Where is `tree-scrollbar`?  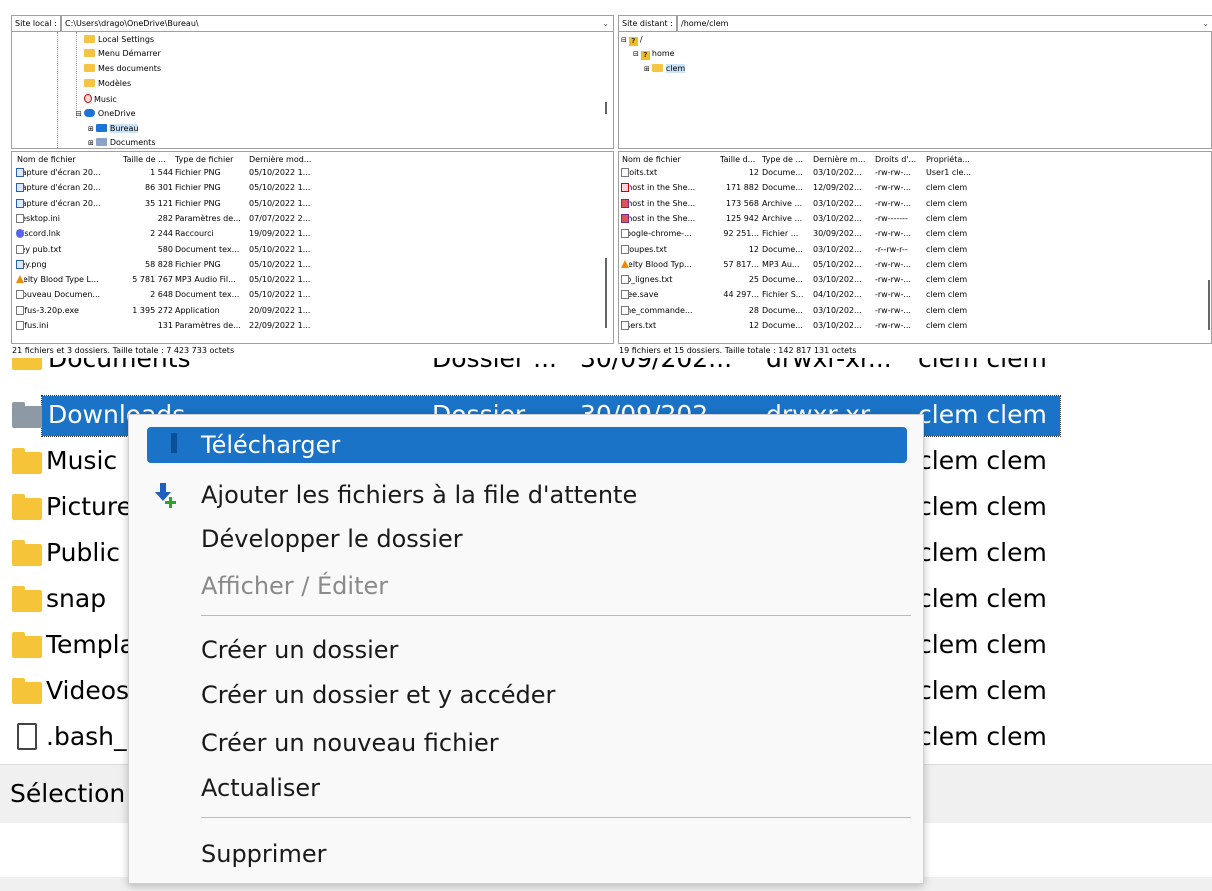
tree-scrollbar is located at coordinates (606, 108).